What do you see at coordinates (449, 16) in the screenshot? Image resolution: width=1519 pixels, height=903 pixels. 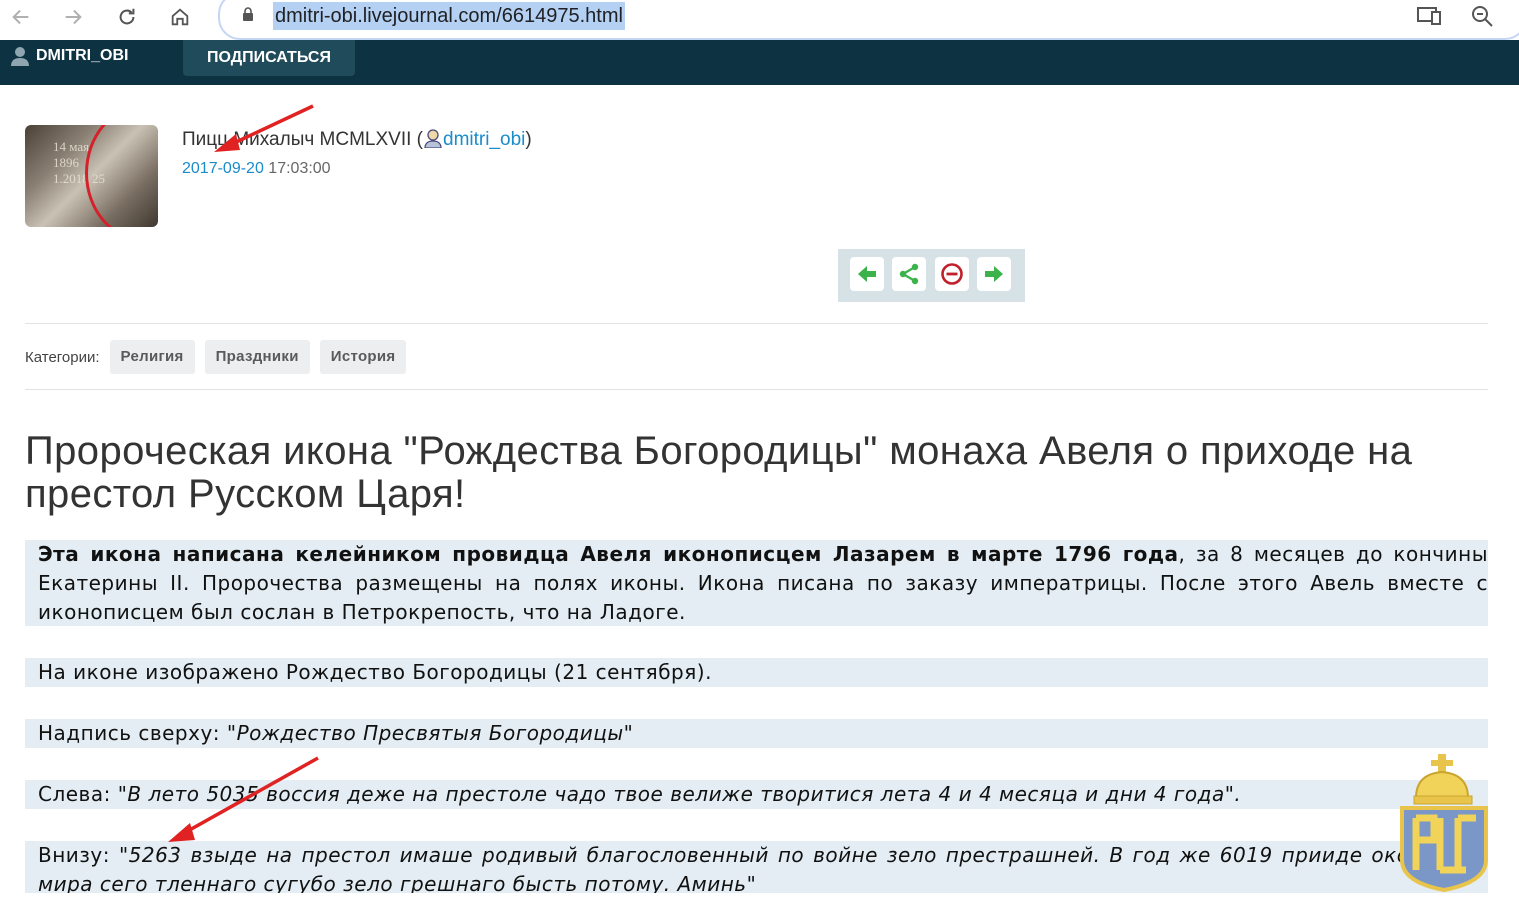 I see `url-text: dmitri-obi.livejournal.com/6614975.html` at bounding box center [449, 16].